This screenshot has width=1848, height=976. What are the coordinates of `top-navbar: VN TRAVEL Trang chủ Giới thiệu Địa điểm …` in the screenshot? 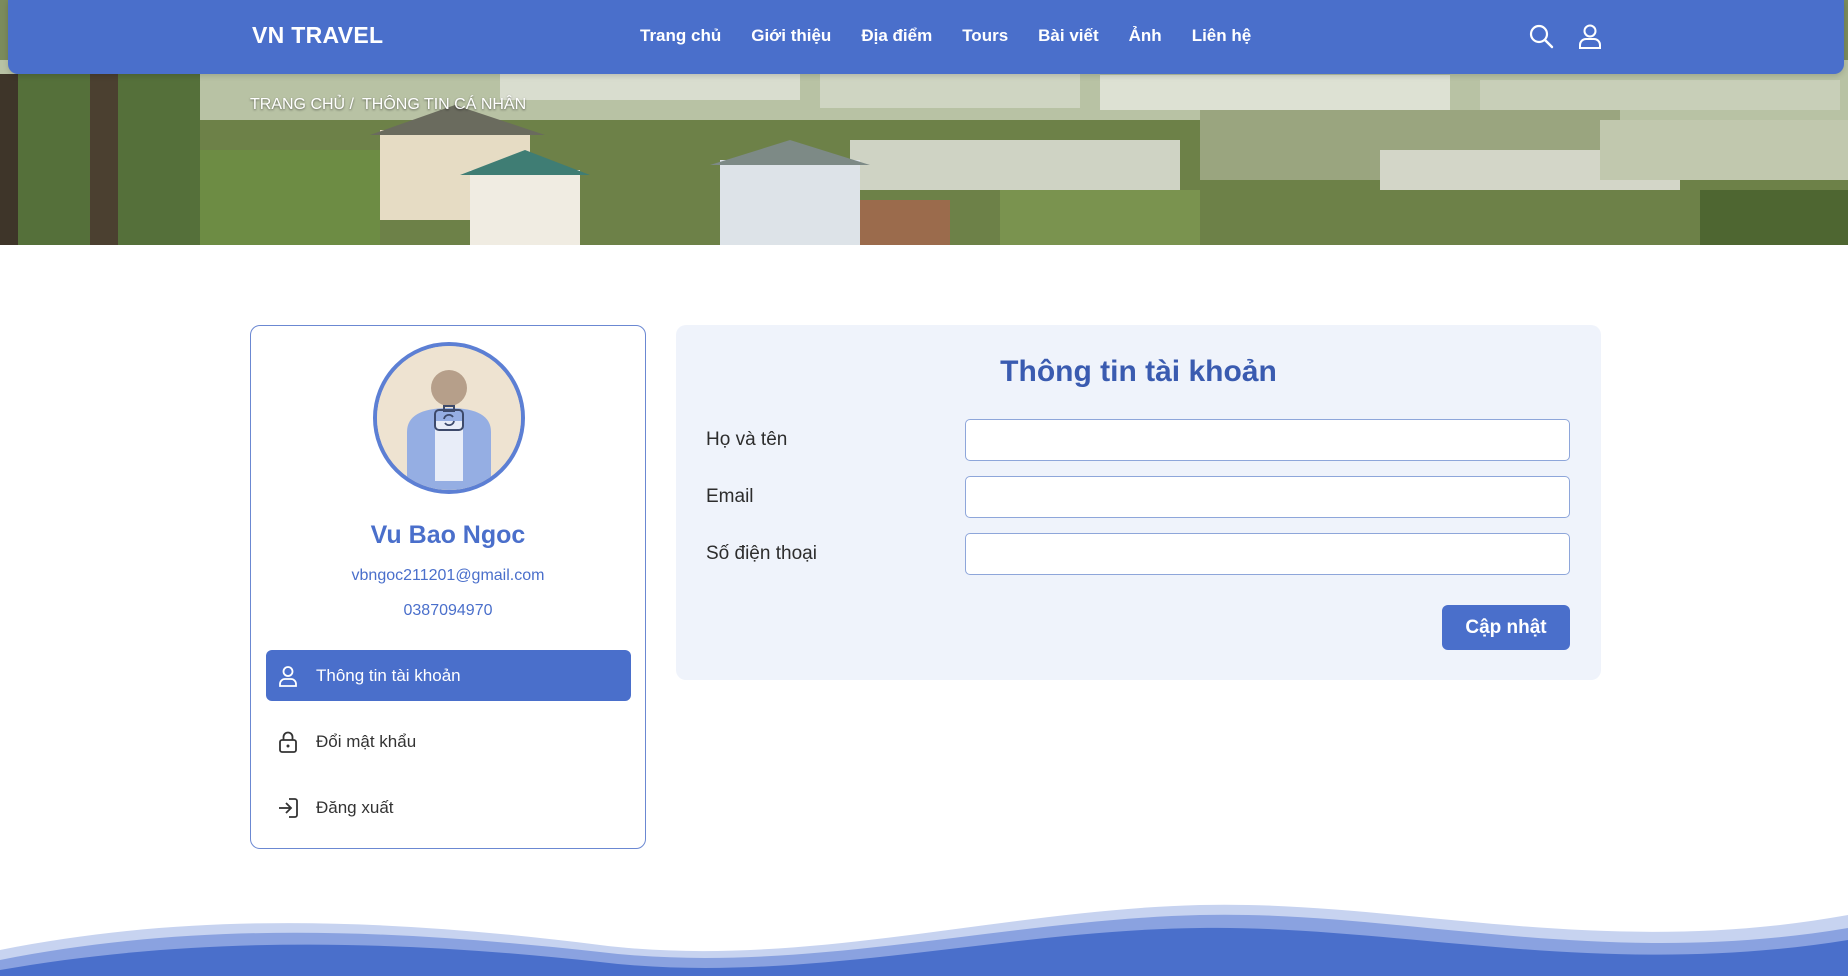 It's located at (926, 37).